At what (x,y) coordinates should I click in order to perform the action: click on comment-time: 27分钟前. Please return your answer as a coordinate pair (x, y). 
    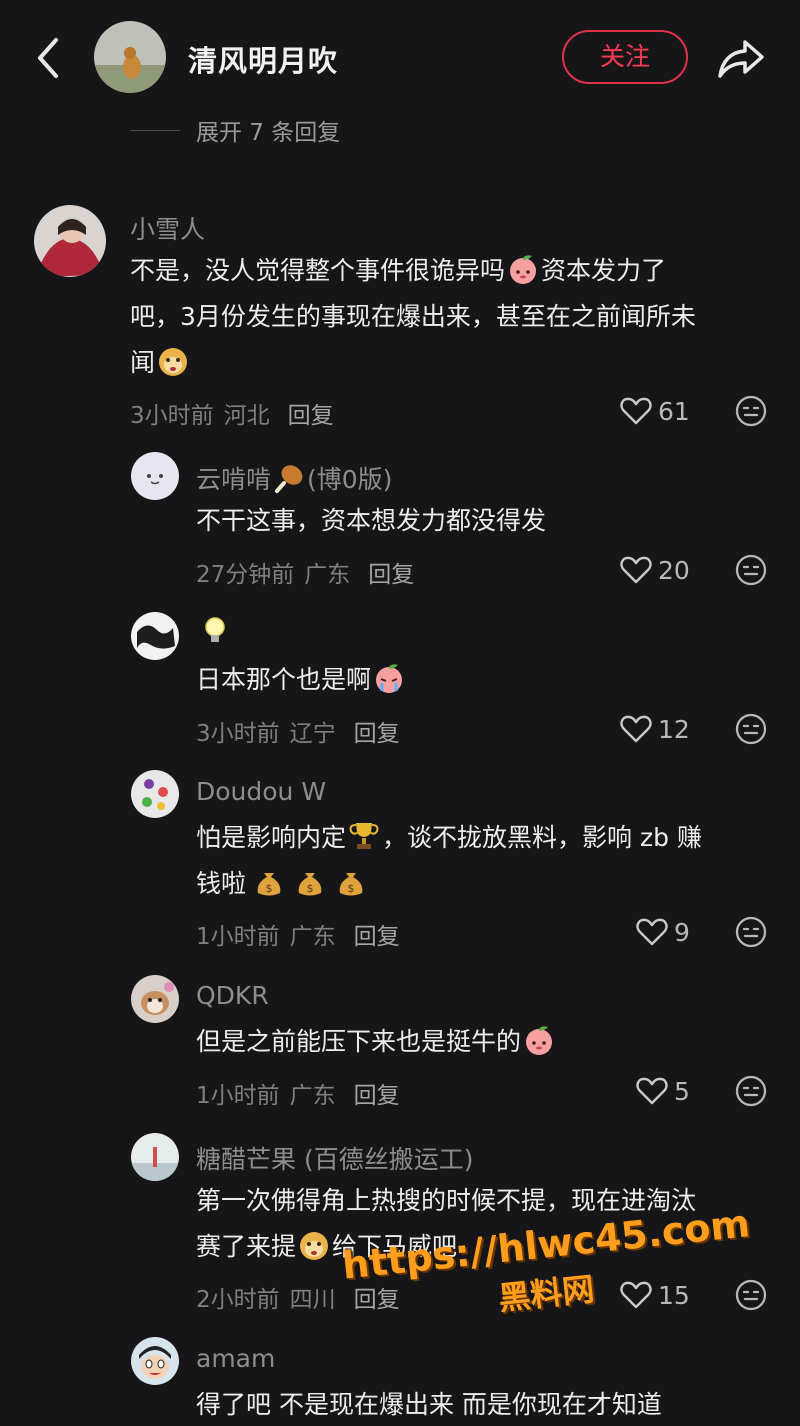
    Looking at the image, I should click on (245, 575).